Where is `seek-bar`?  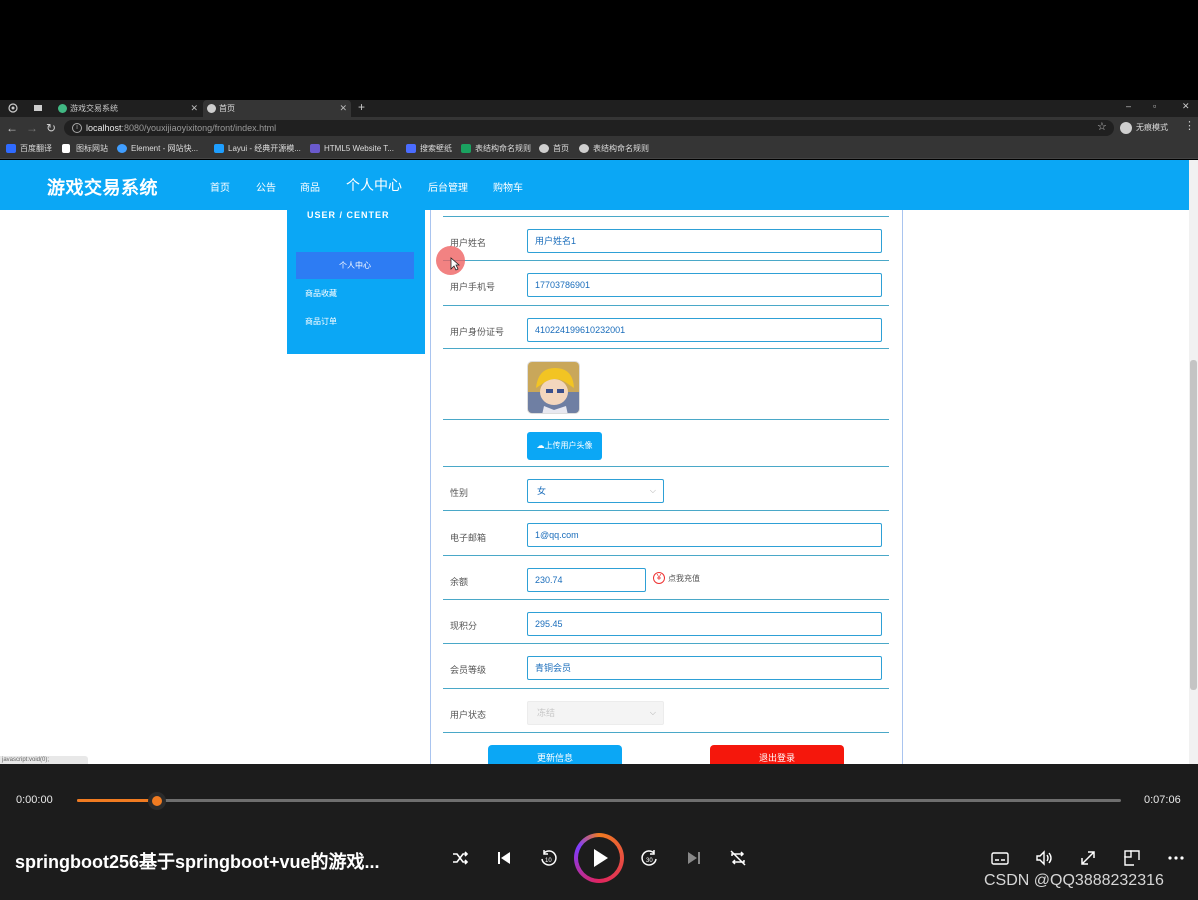
seek-bar is located at coordinates (599, 800).